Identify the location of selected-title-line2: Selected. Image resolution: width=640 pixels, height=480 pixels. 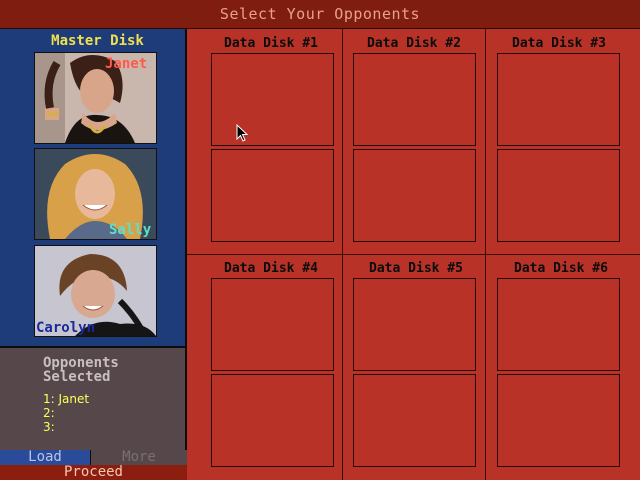
(77, 377).